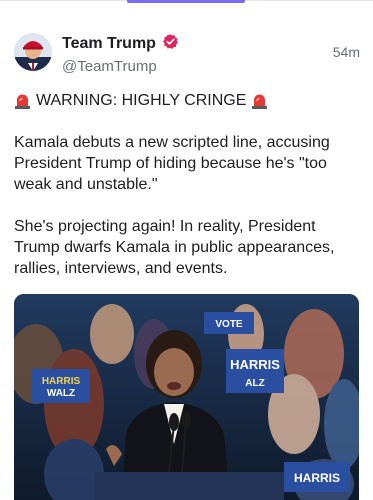 The image size is (373, 500). I want to click on post-header: Team Trump @TeamTrump 54m, so click(187, 54).